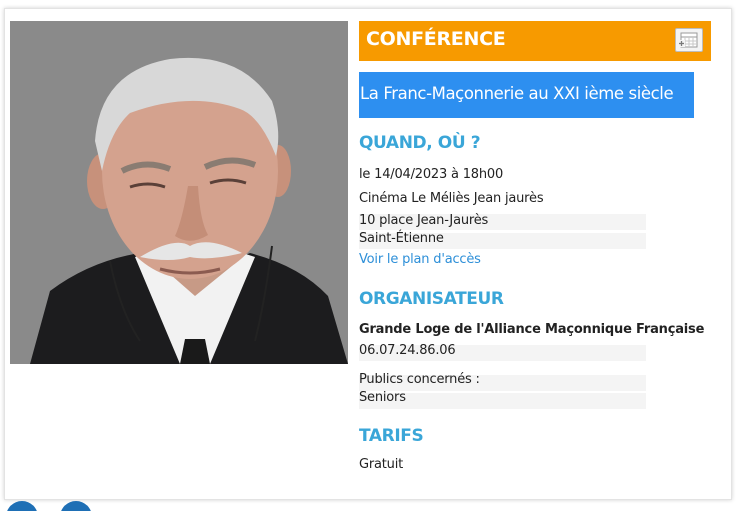  Describe the element at coordinates (431, 174) in the screenshot. I see `event-date: le 14/04/2023 à 18h00` at that location.